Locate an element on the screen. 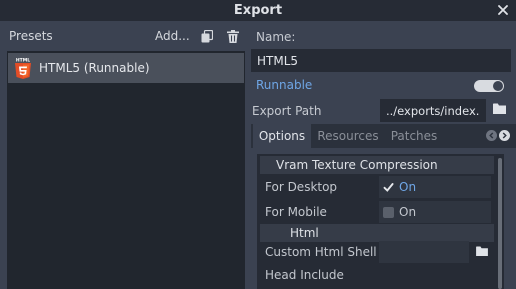  for-desktop-value: On is located at coordinates (408, 187).